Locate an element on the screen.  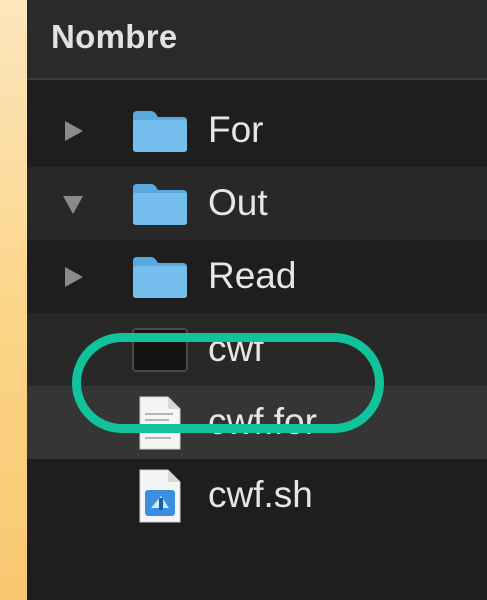
list-item-cwf-sh: cwf.sh is located at coordinates (257, 495).